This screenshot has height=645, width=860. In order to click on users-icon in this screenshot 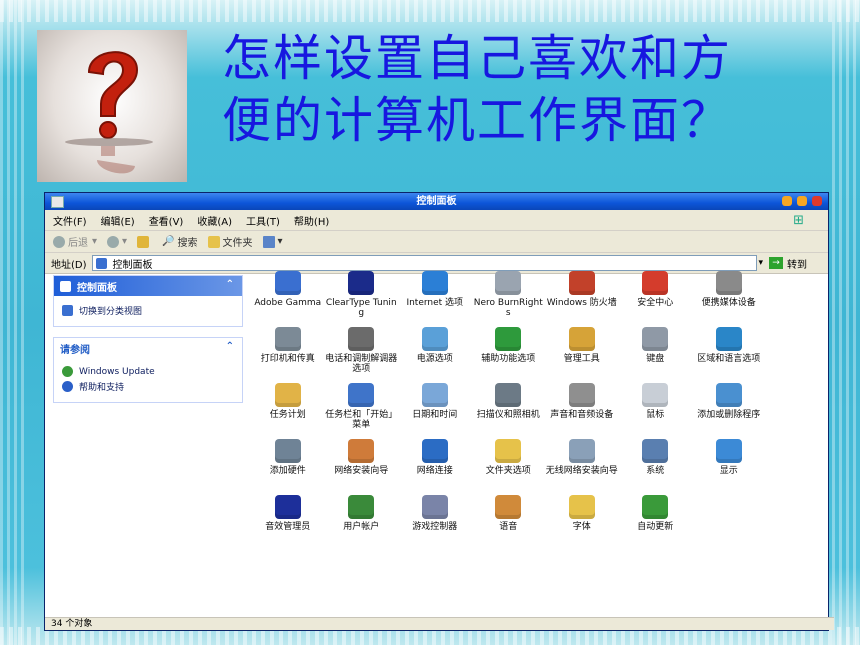, I will do `click(361, 507)`.